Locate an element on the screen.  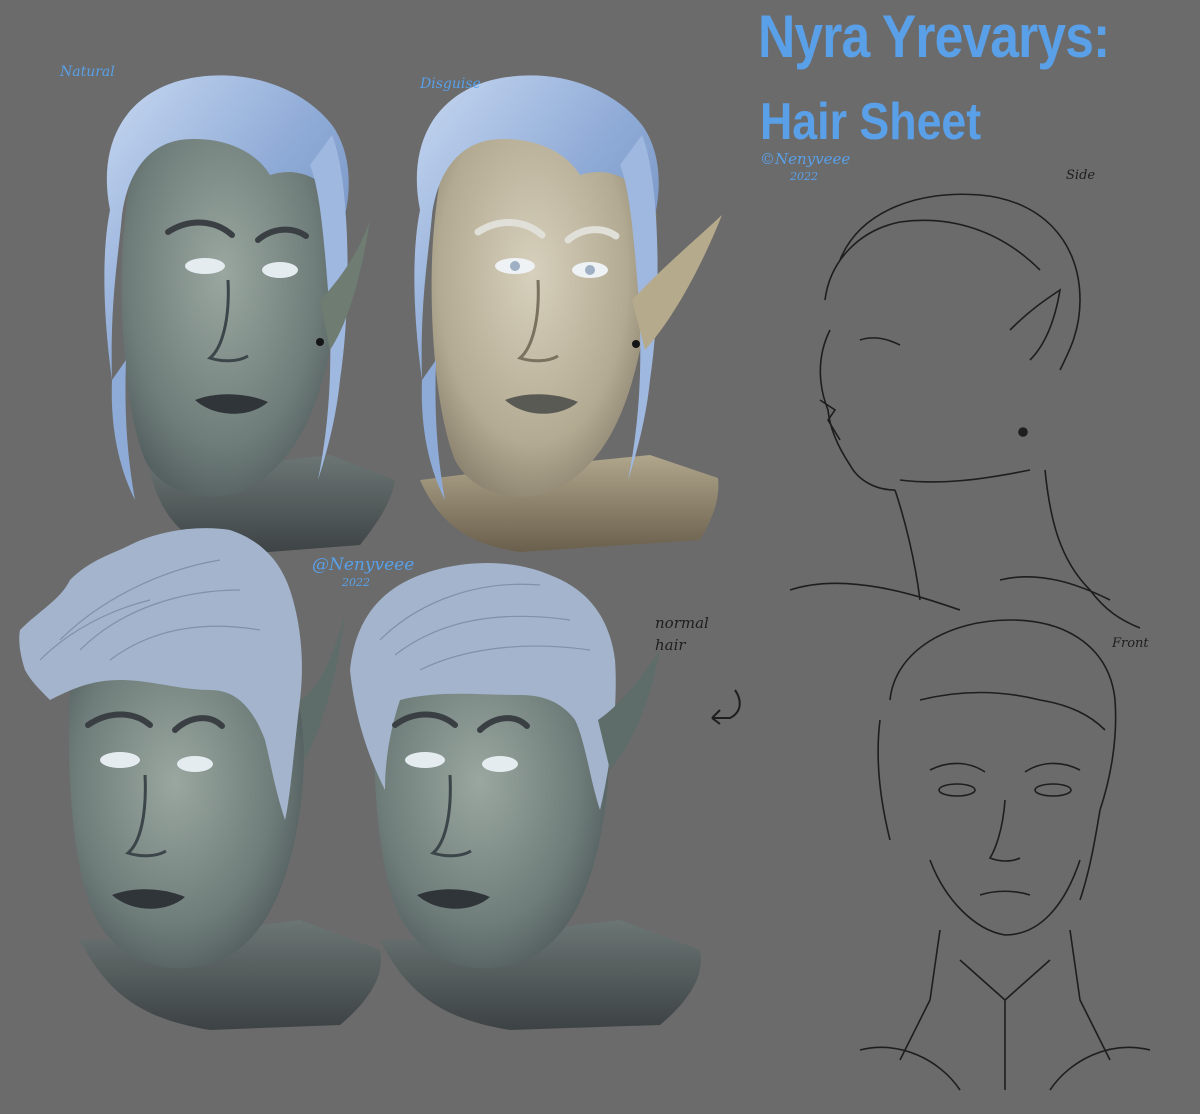
signature-top-handle: ©Nenyveee is located at coordinates (805, 159).